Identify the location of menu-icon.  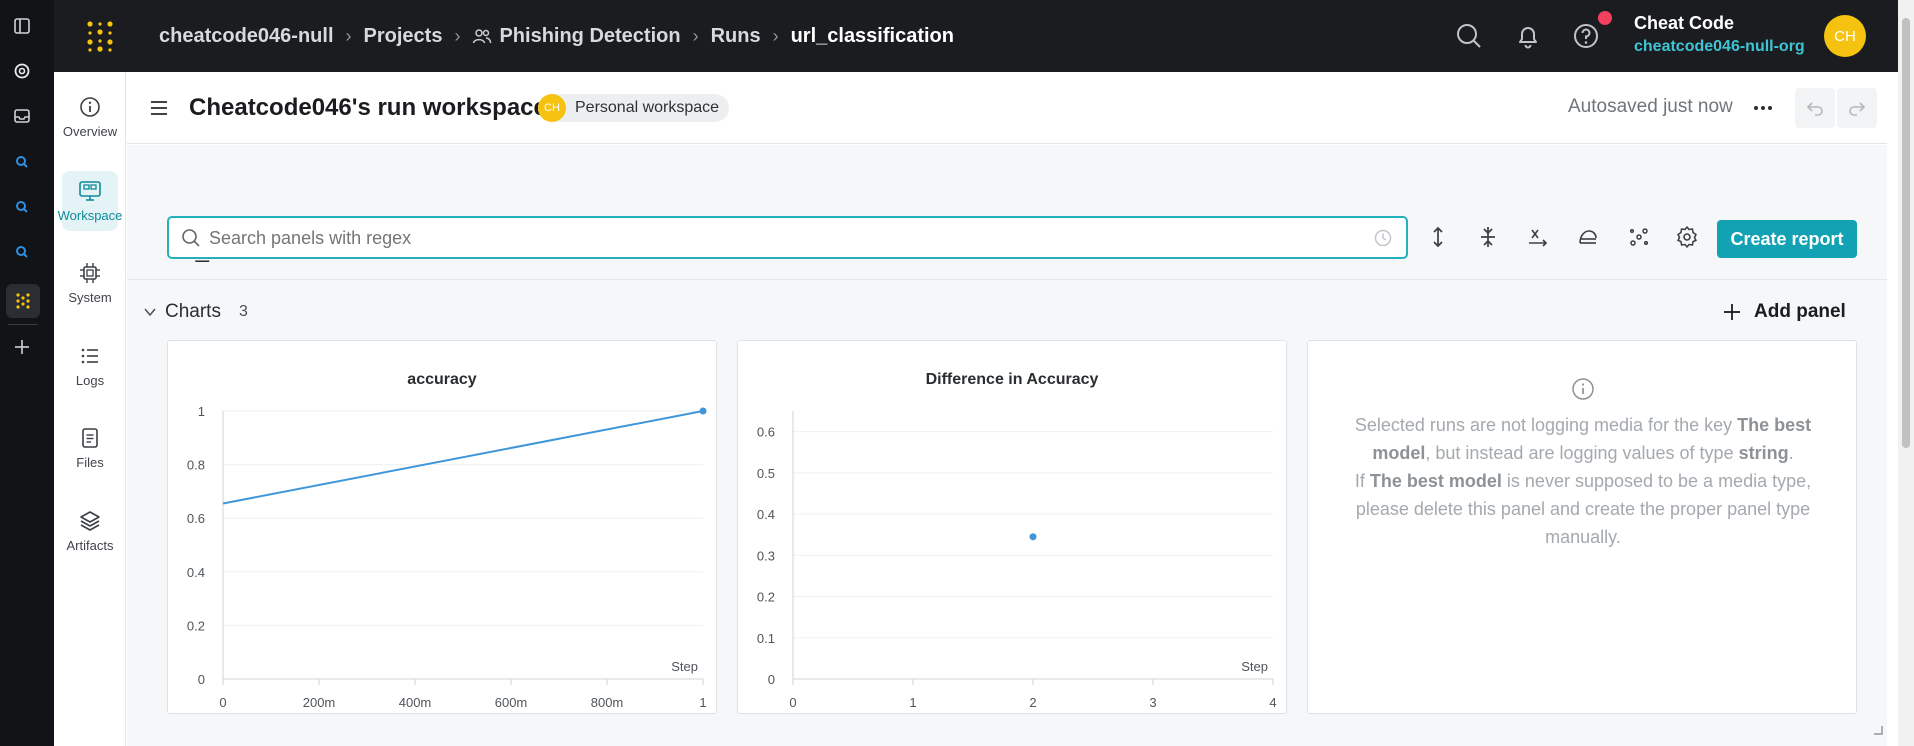
(159, 108).